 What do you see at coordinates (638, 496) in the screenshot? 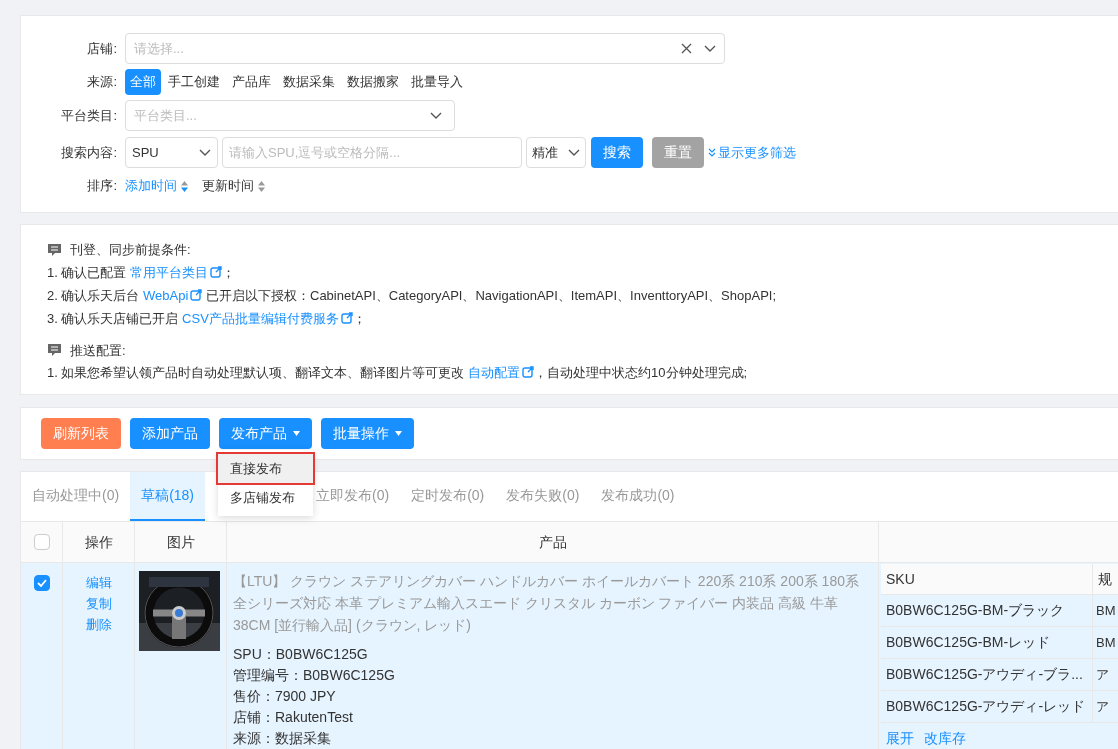
I see `tab: 发布成功(0)` at bounding box center [638, 496].